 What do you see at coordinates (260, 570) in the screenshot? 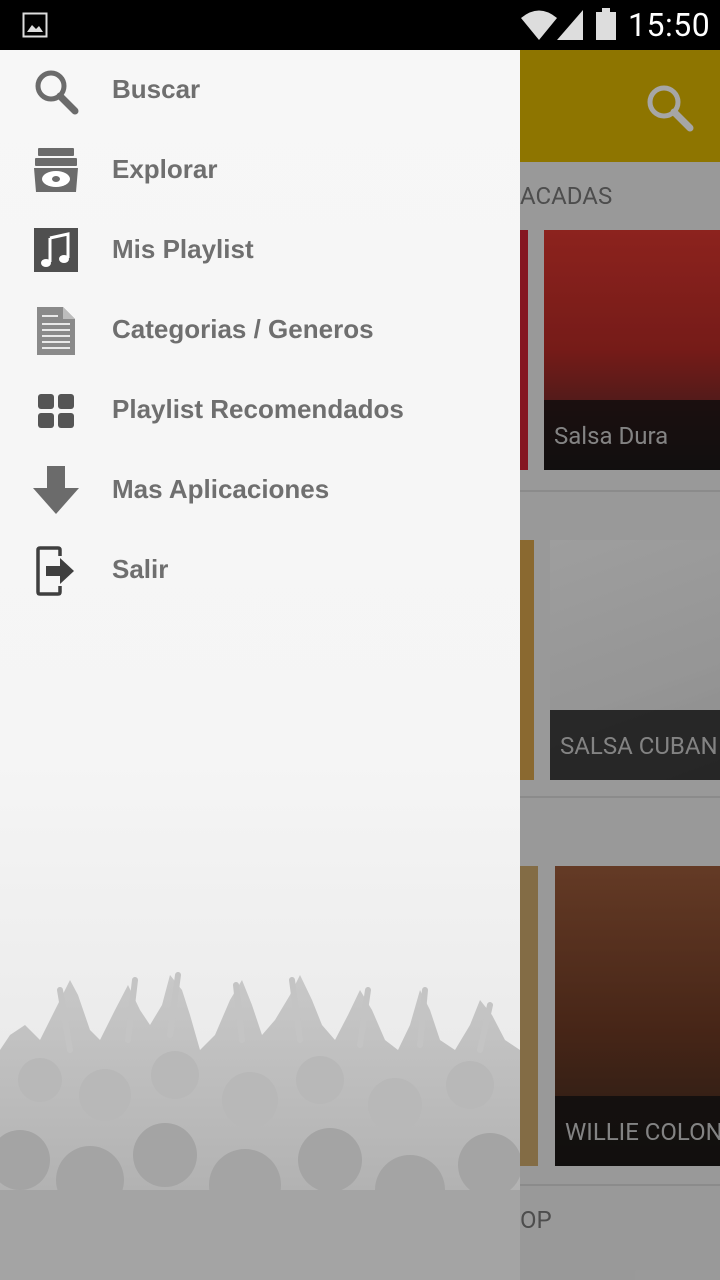
I see `menu-item-salir: Salir` at bounding box center [260, 570].